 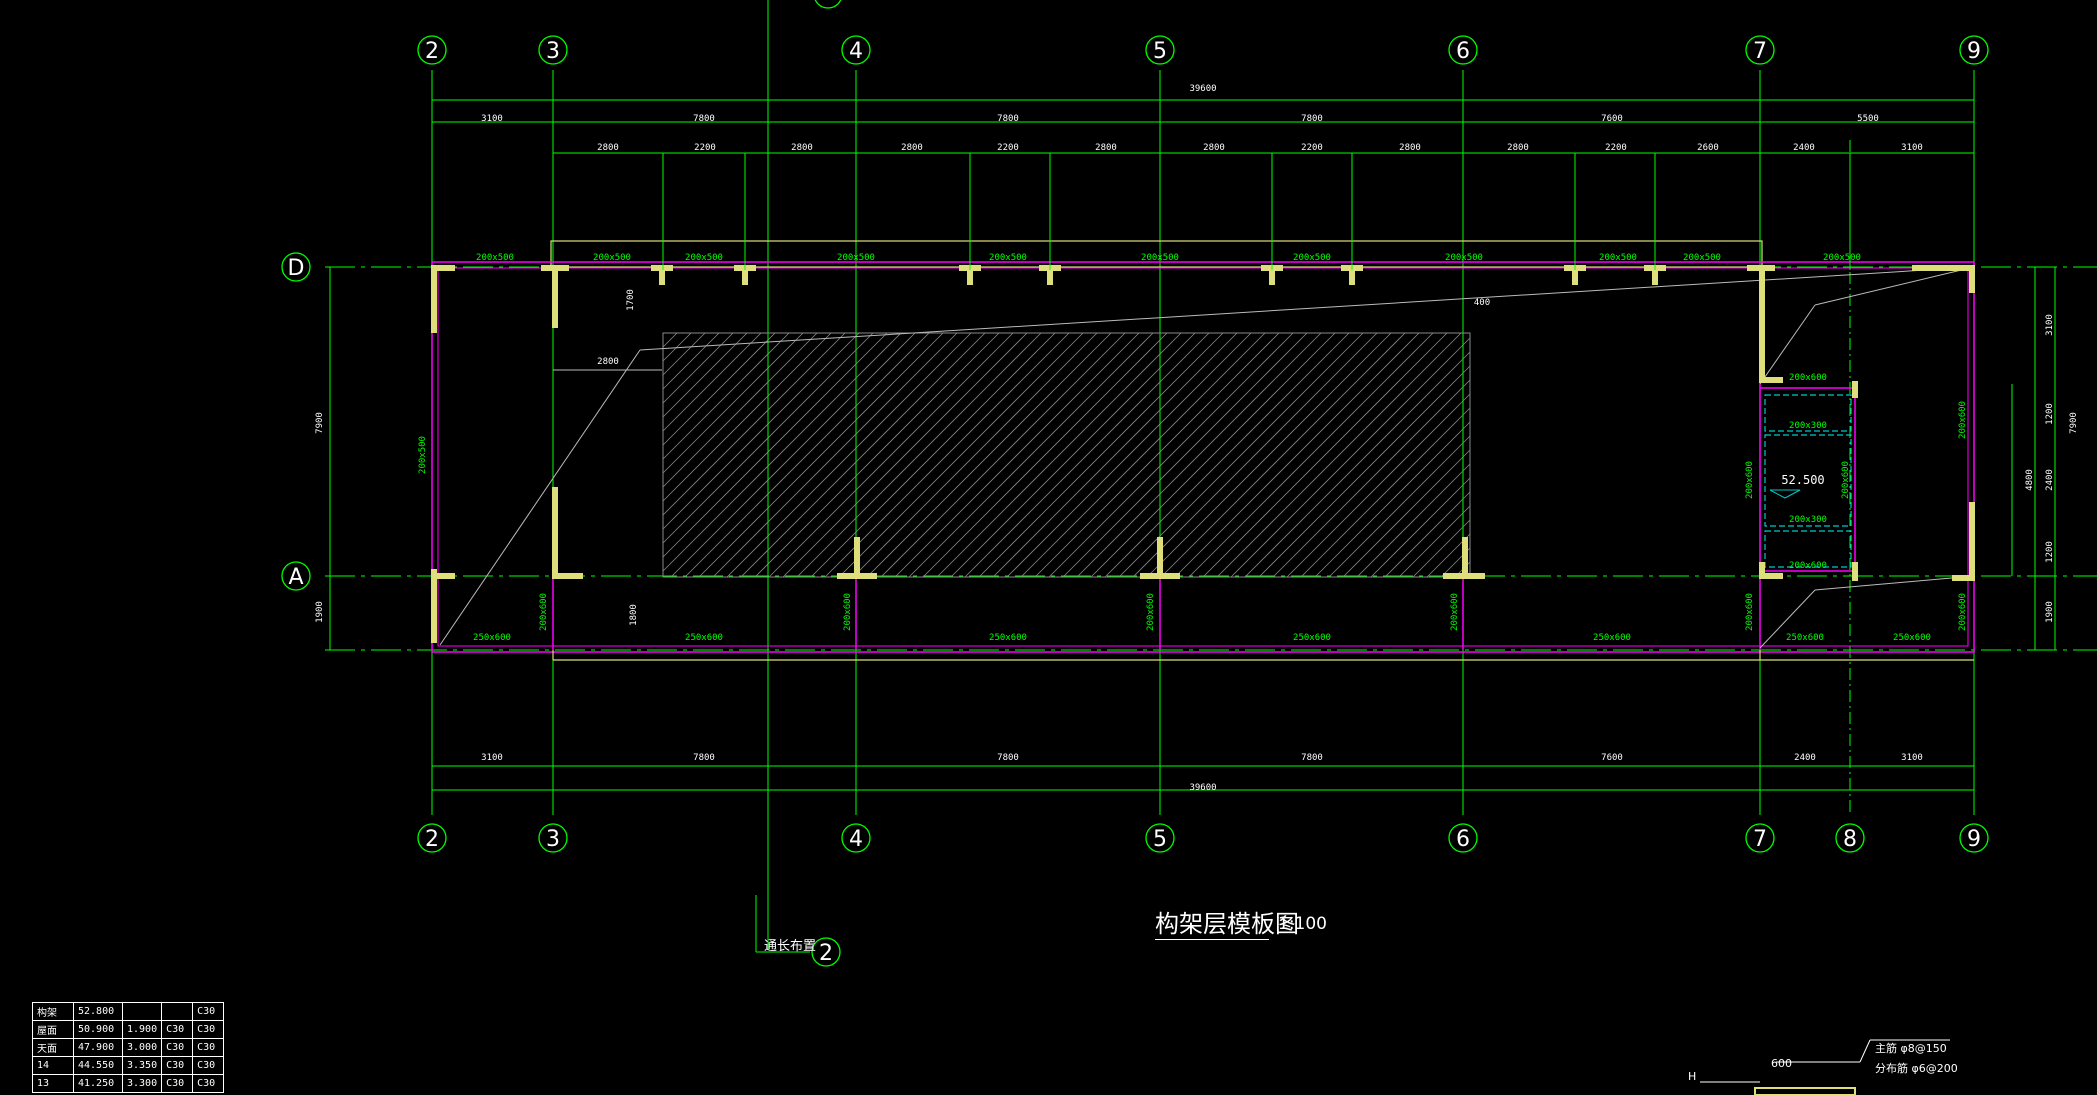 I want to click on level-table-cell: 3.350, so click(x=142, y=1065).